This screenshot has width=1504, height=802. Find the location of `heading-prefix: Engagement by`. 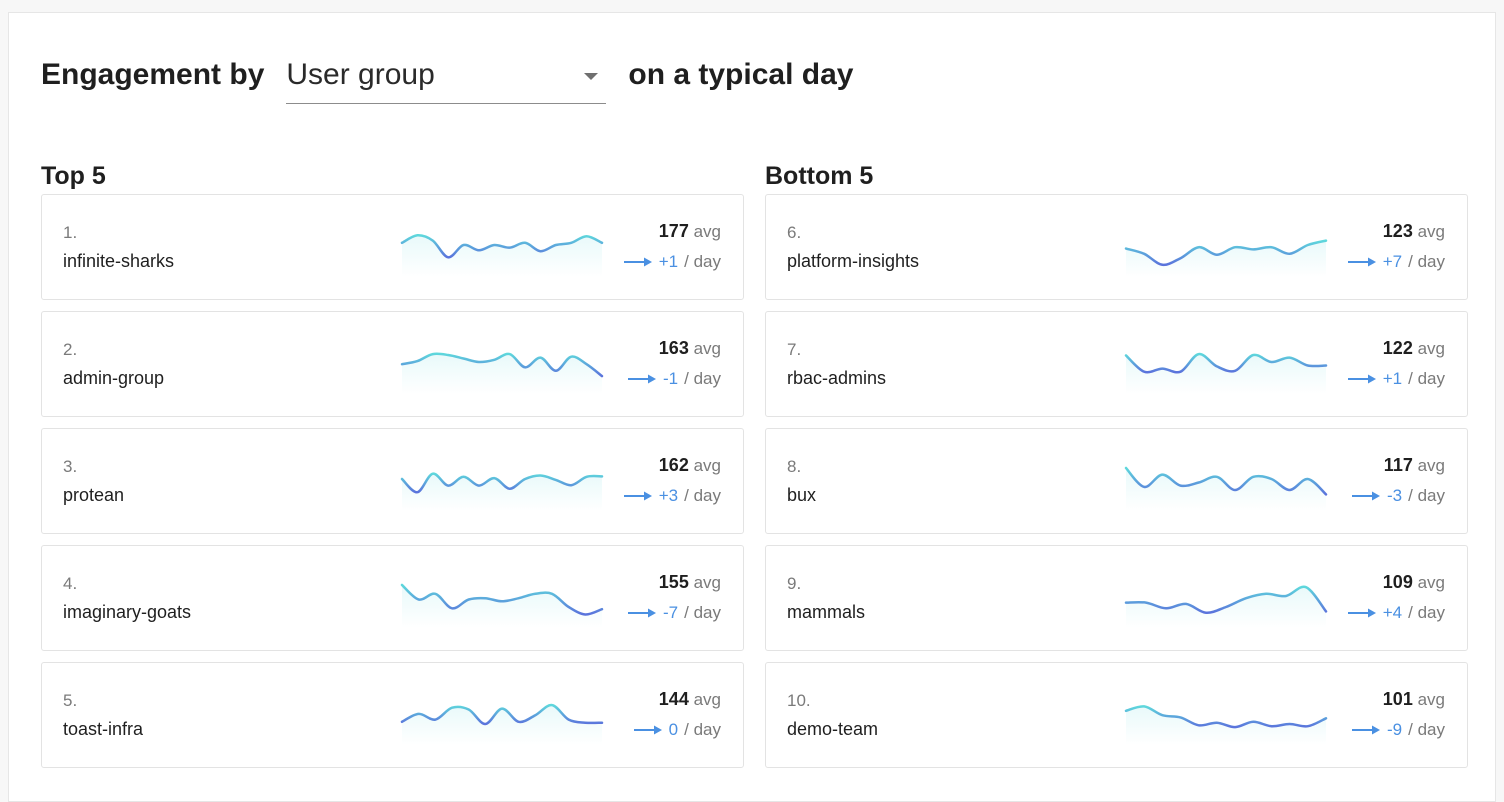

heading-prefix: Engagement by is located at coordinates (153, 74).